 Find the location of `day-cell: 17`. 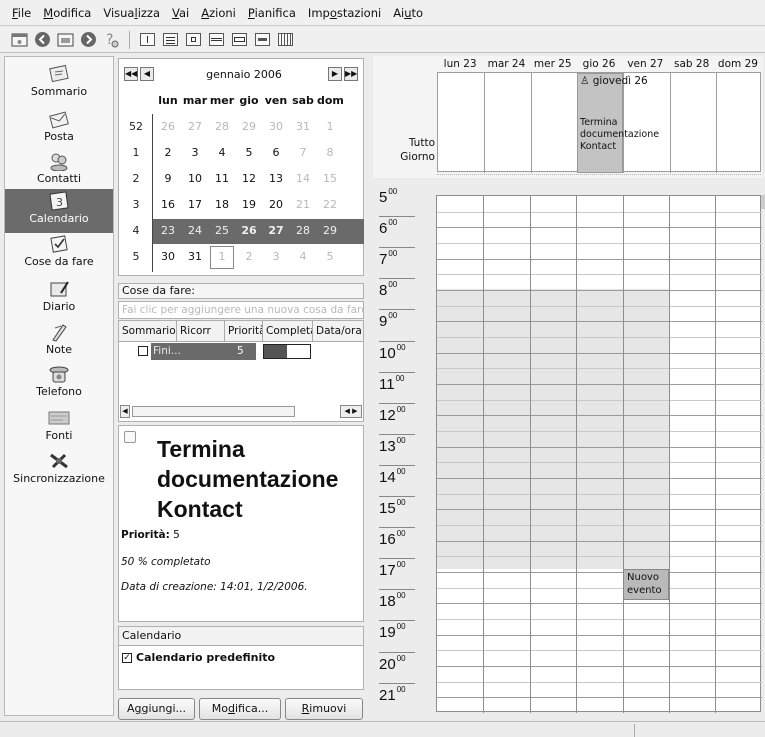

day-cell: 17 is located at coordinates (195, 204).